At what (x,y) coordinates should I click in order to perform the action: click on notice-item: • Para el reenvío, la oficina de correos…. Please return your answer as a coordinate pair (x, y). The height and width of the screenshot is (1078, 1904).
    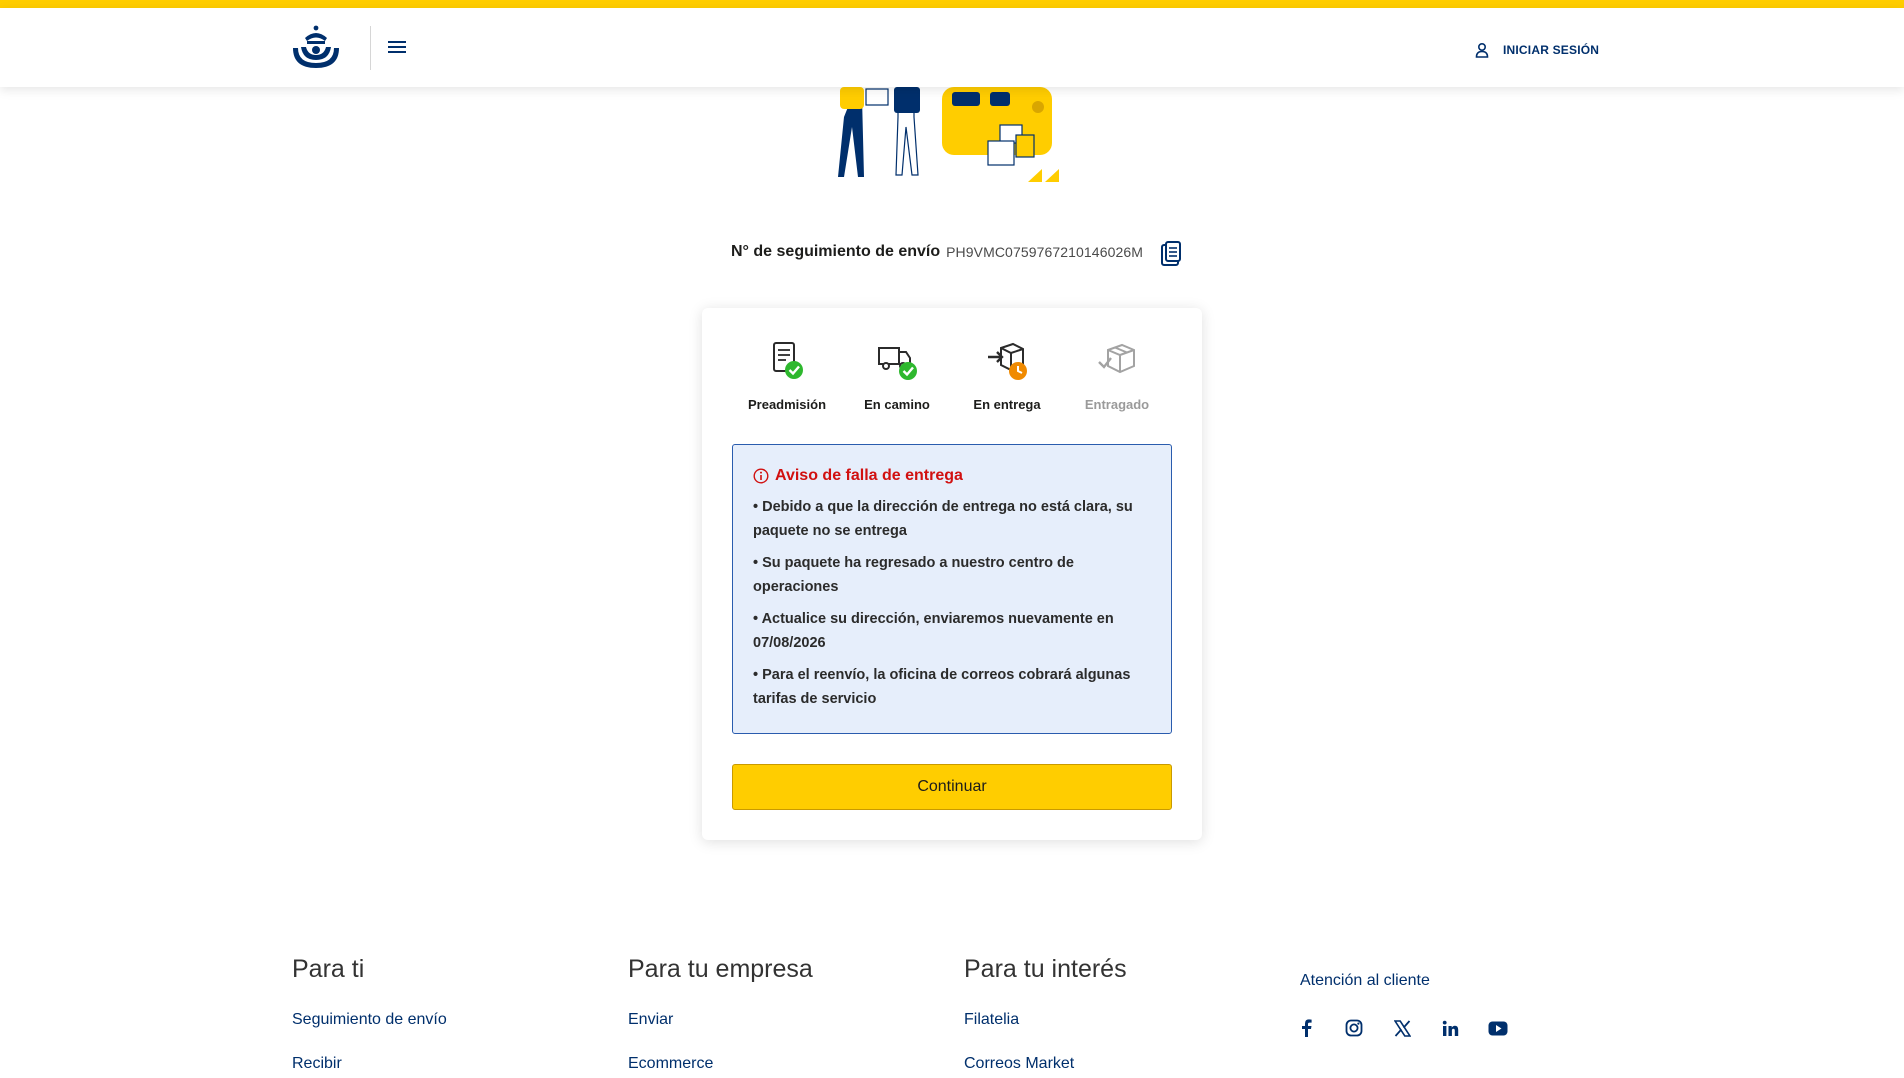
    Looking at the image, I should click on (942, 687).